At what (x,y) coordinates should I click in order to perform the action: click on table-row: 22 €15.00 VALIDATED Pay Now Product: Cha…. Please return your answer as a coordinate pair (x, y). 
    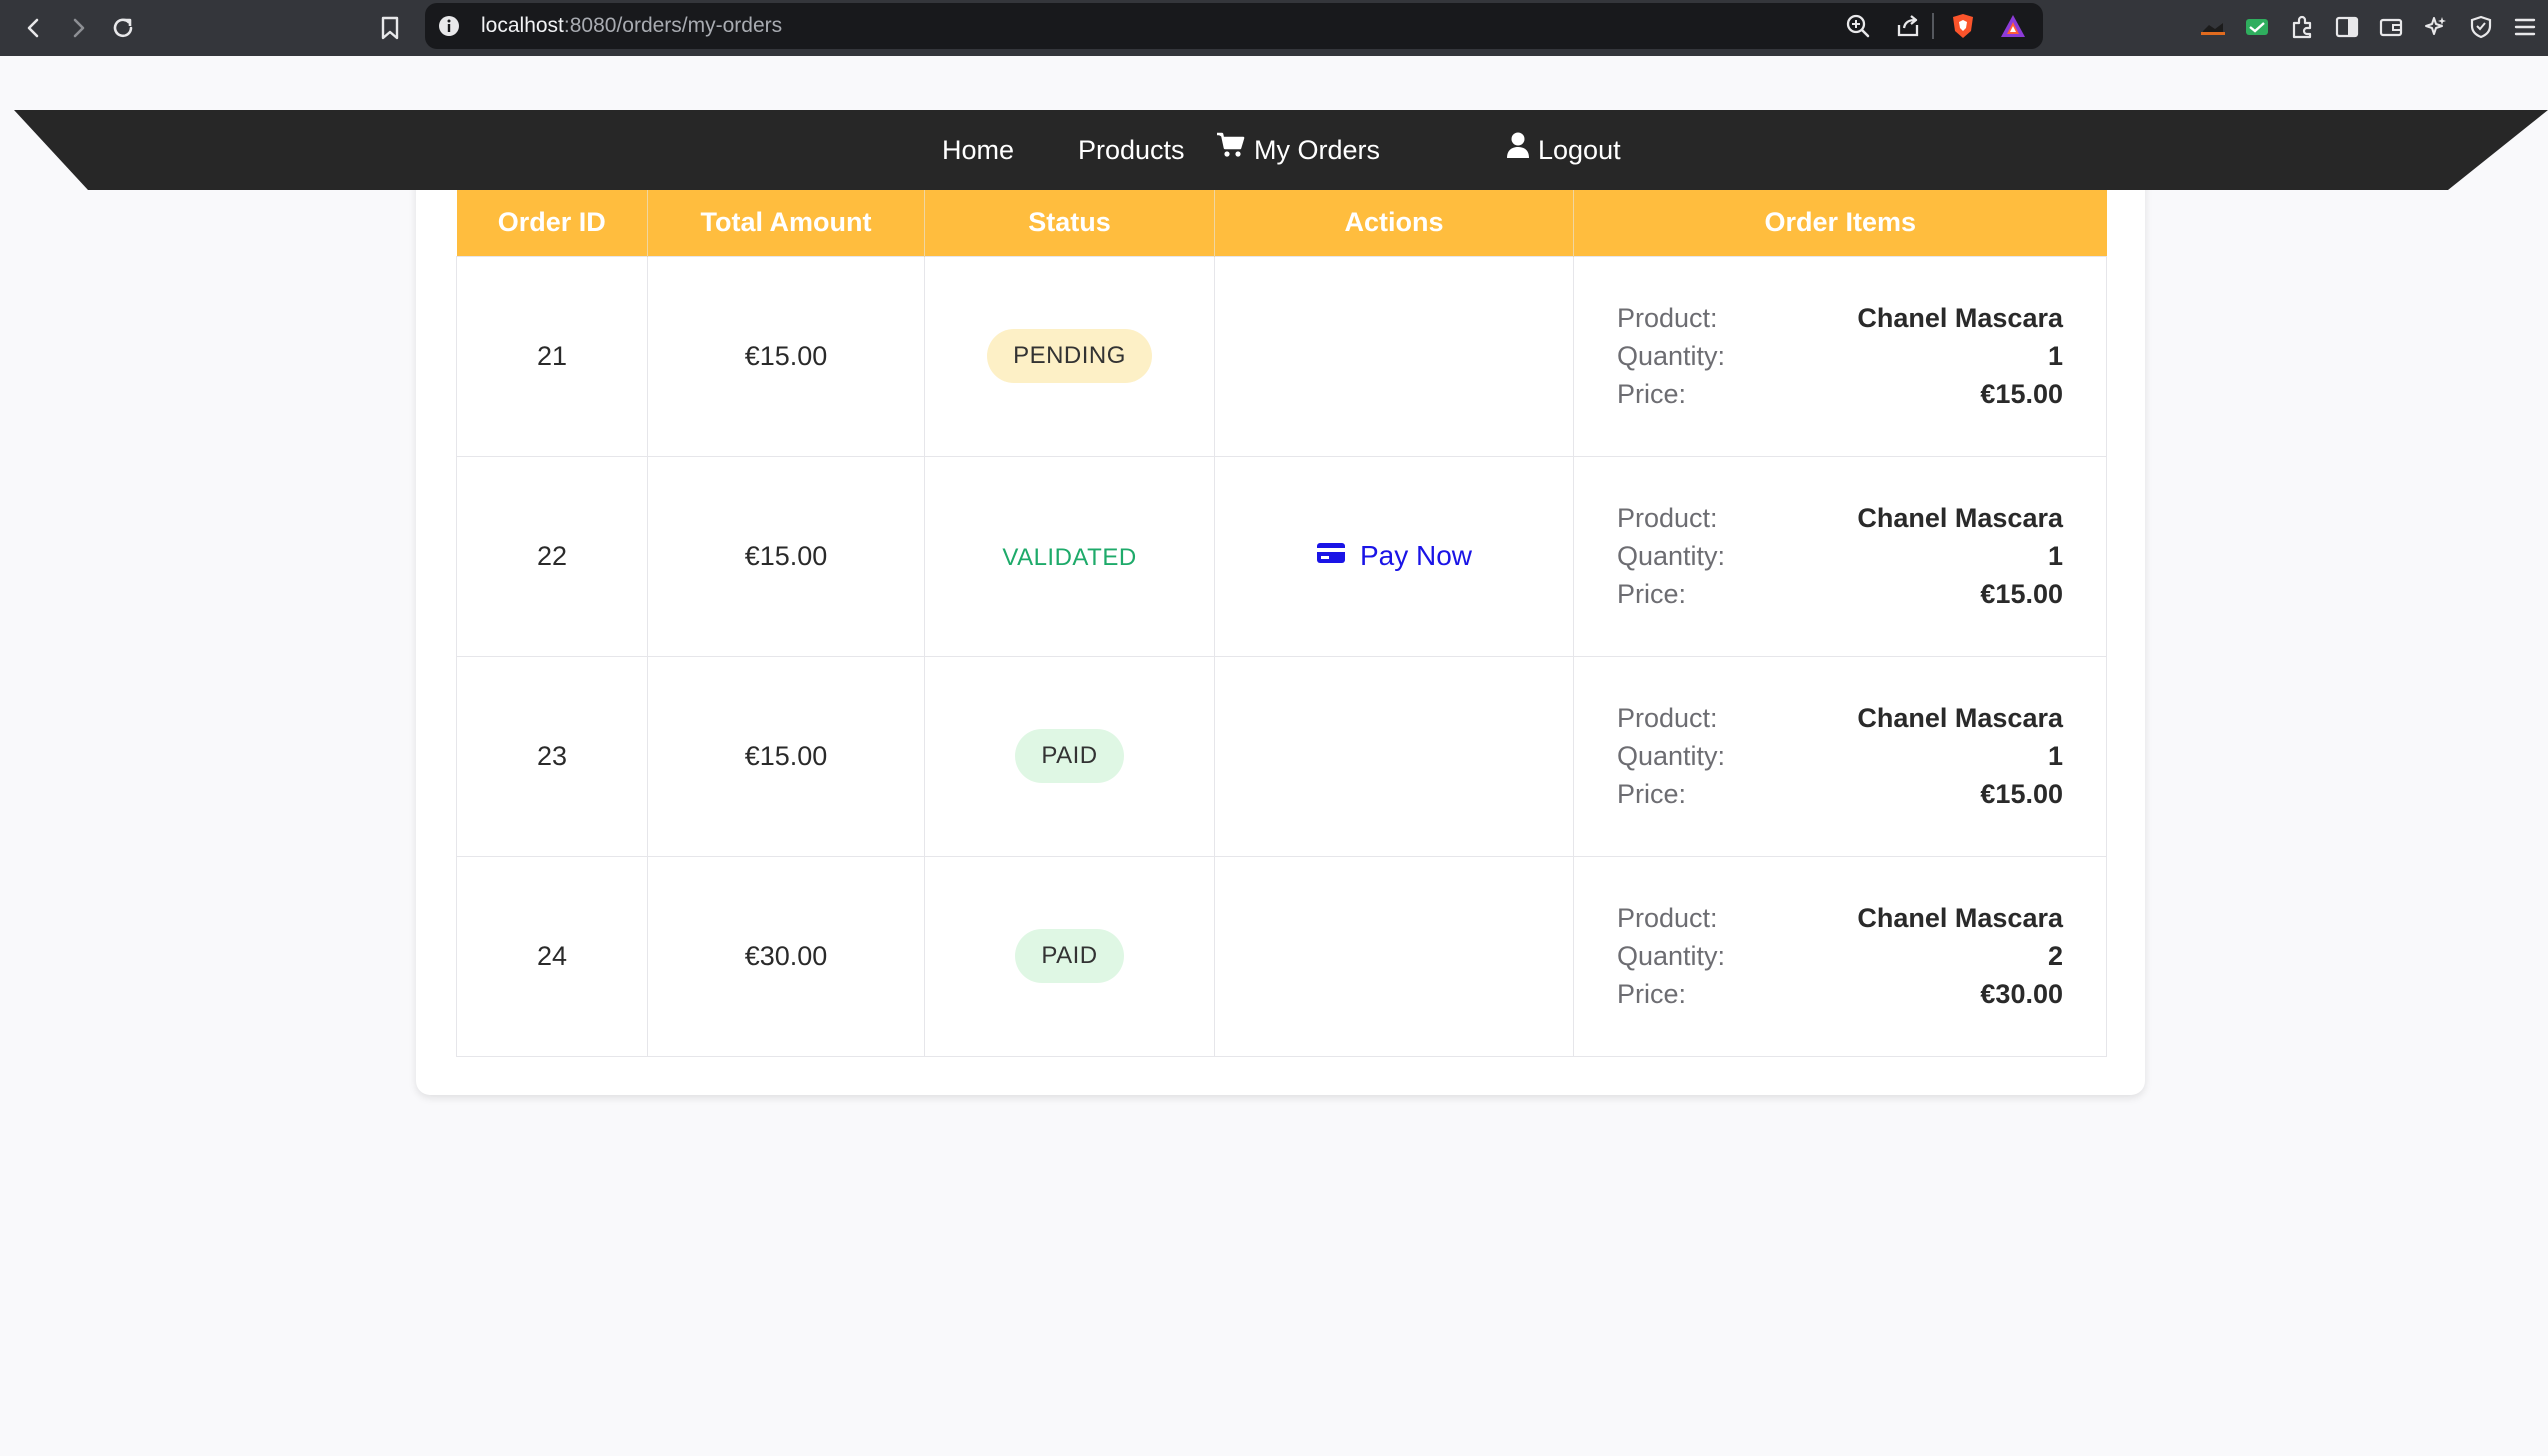
    Looking at the image, I should click on (1281, 556).